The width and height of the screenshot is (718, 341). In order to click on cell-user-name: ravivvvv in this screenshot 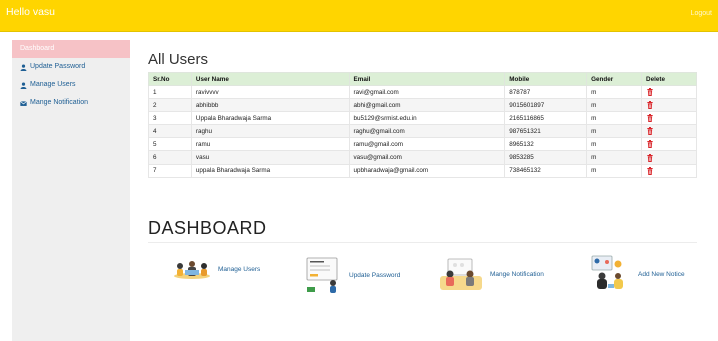, I will do `click(270, 92)`.